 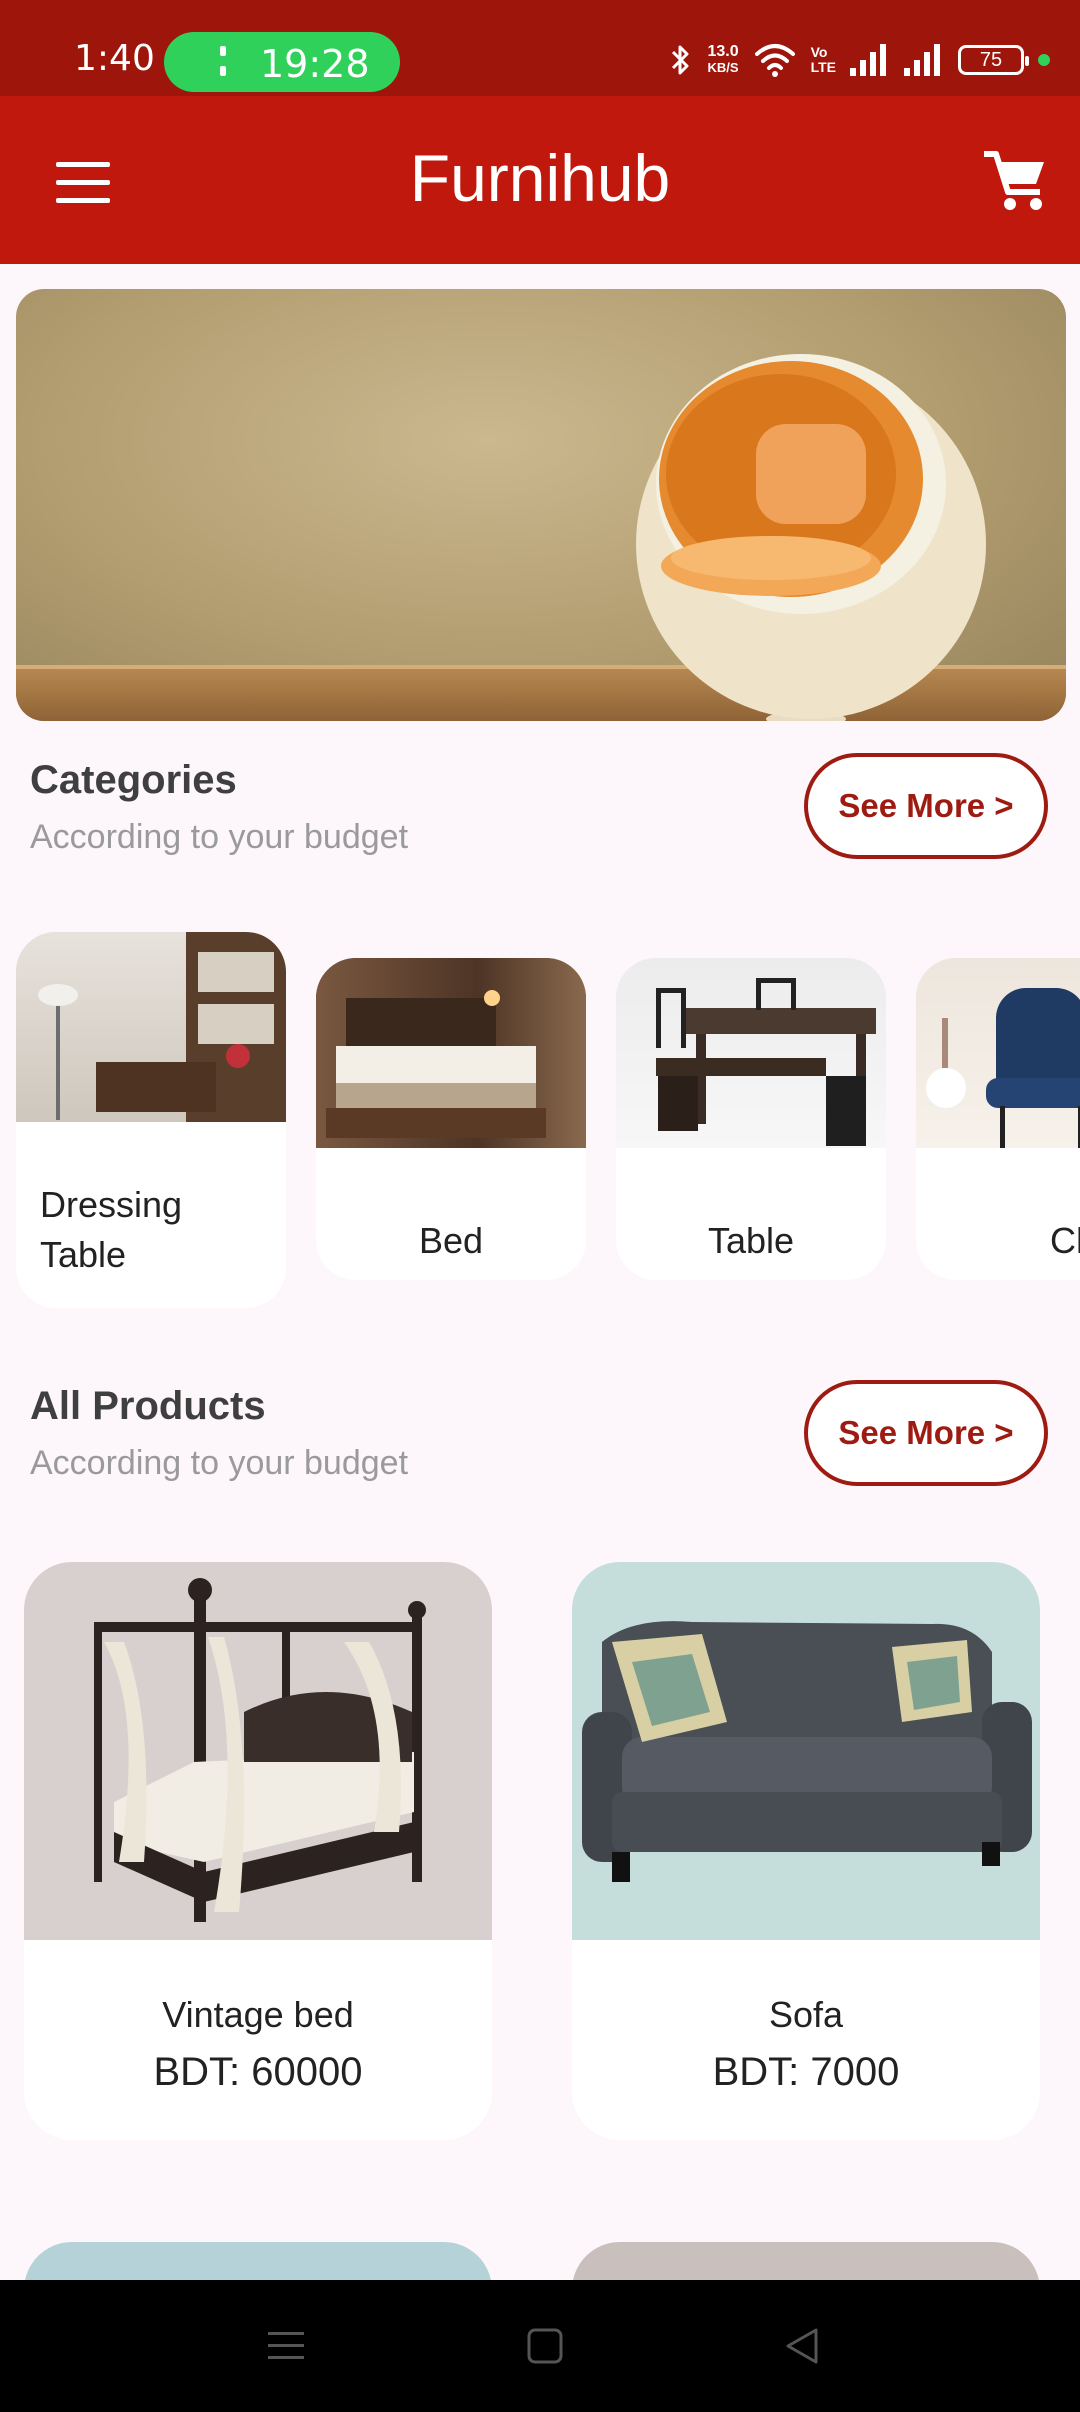 I want to click on signal-icon, so click(x=870, y=60).